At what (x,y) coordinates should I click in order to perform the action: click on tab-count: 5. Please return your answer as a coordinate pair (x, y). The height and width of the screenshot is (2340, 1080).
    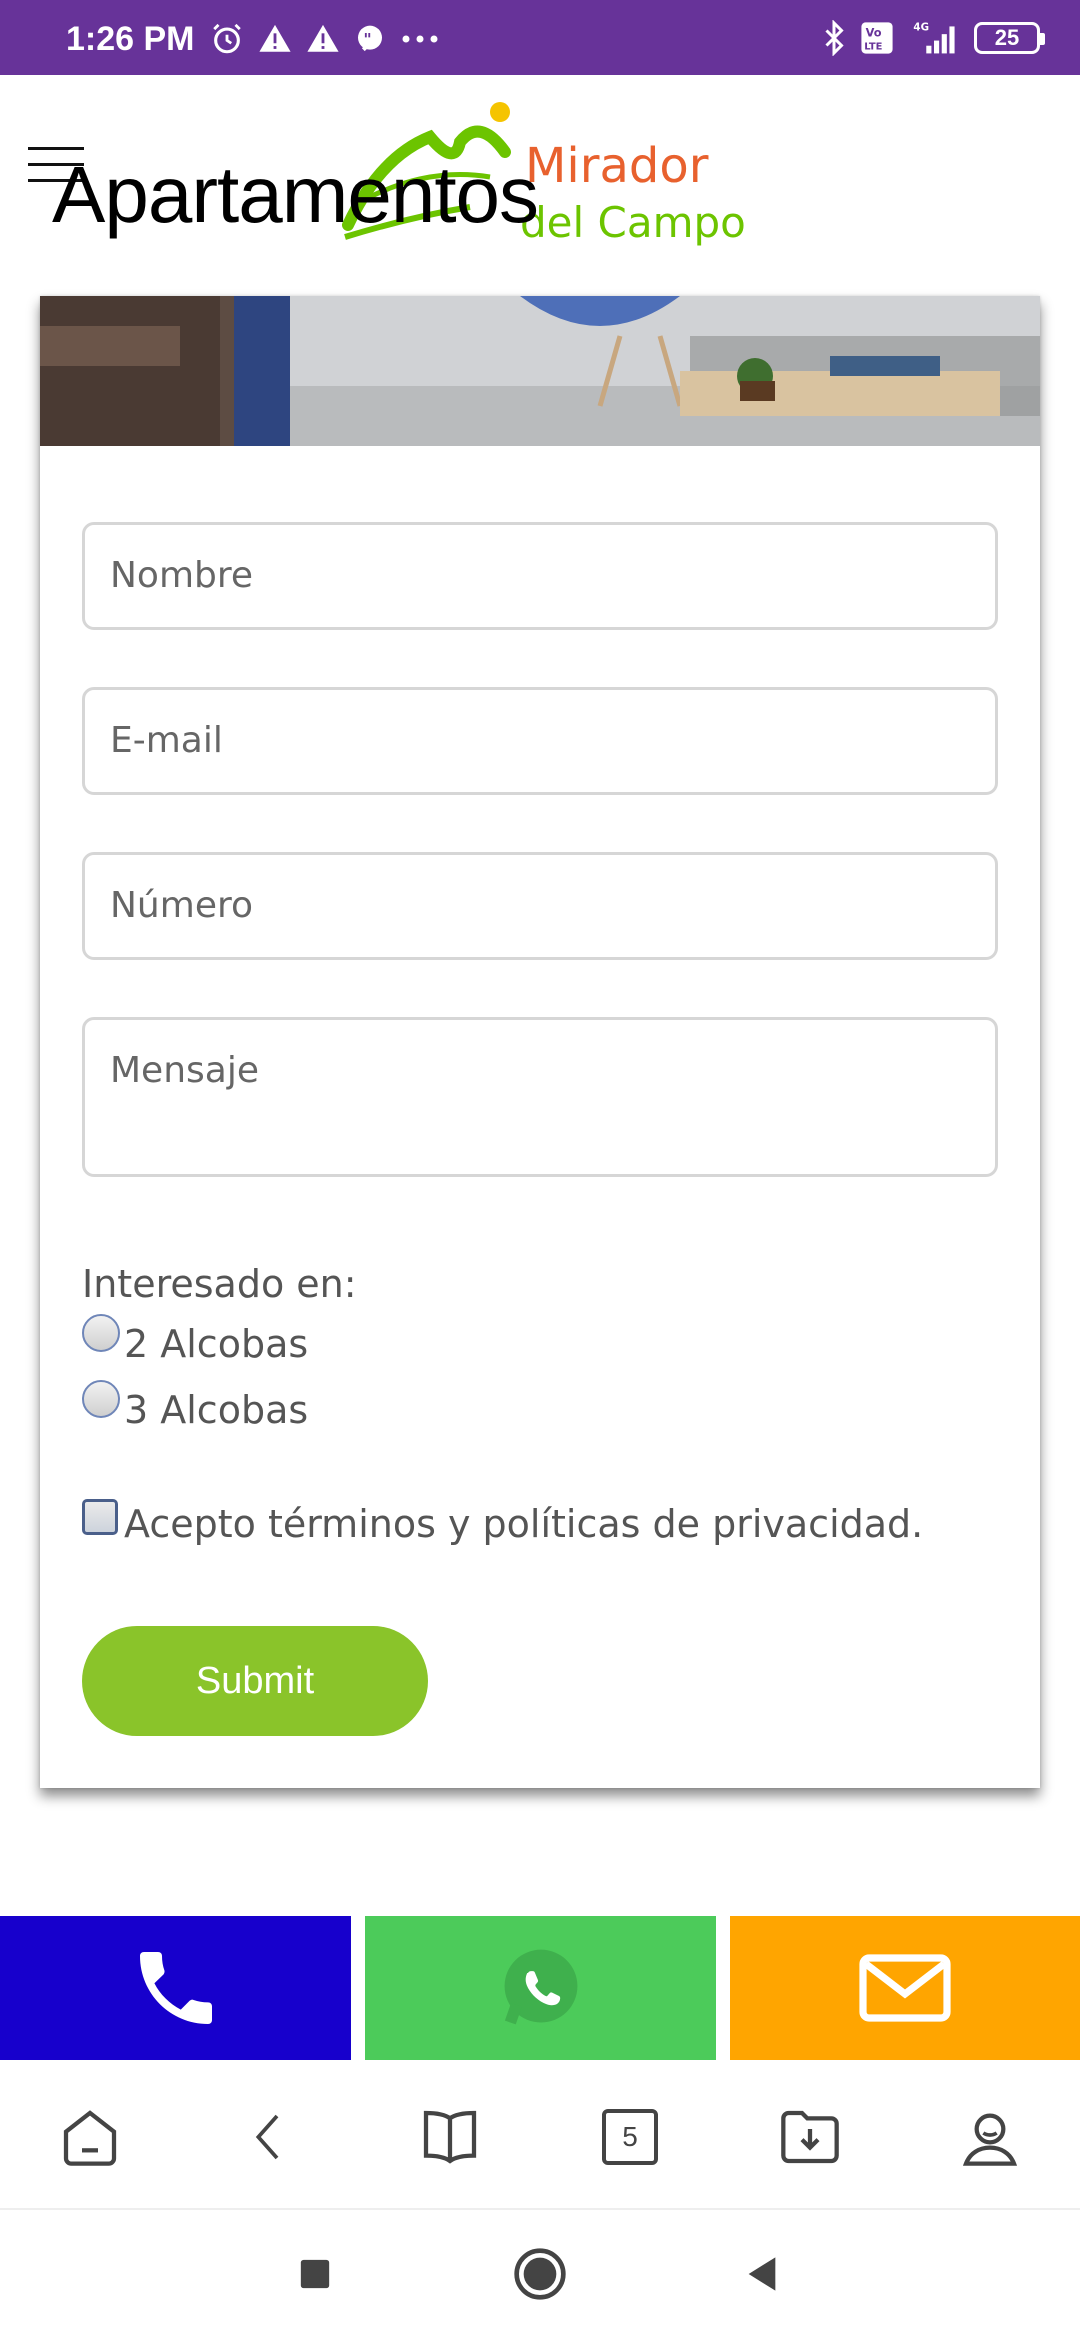
    Looking at the image, I should click on (630, 2137).